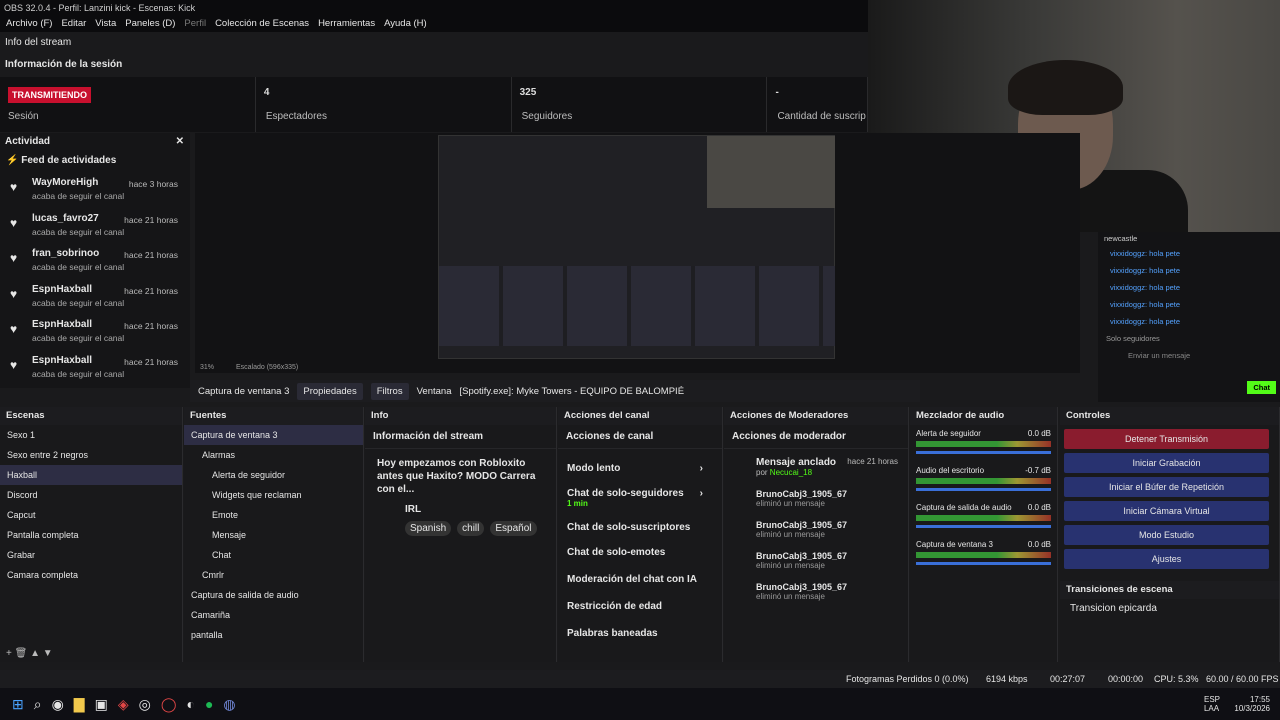 This screenshot has height=720, width=1280. Describe the element at coordinates (640, 468) in the screenshot. I see `slow-mode: Modo lento ›` at that location.